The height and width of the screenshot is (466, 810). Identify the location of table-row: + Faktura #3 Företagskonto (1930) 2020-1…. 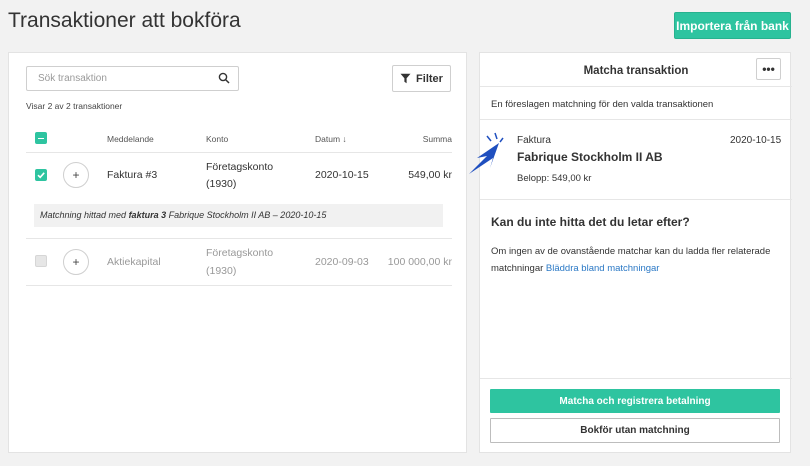
(239, 177).